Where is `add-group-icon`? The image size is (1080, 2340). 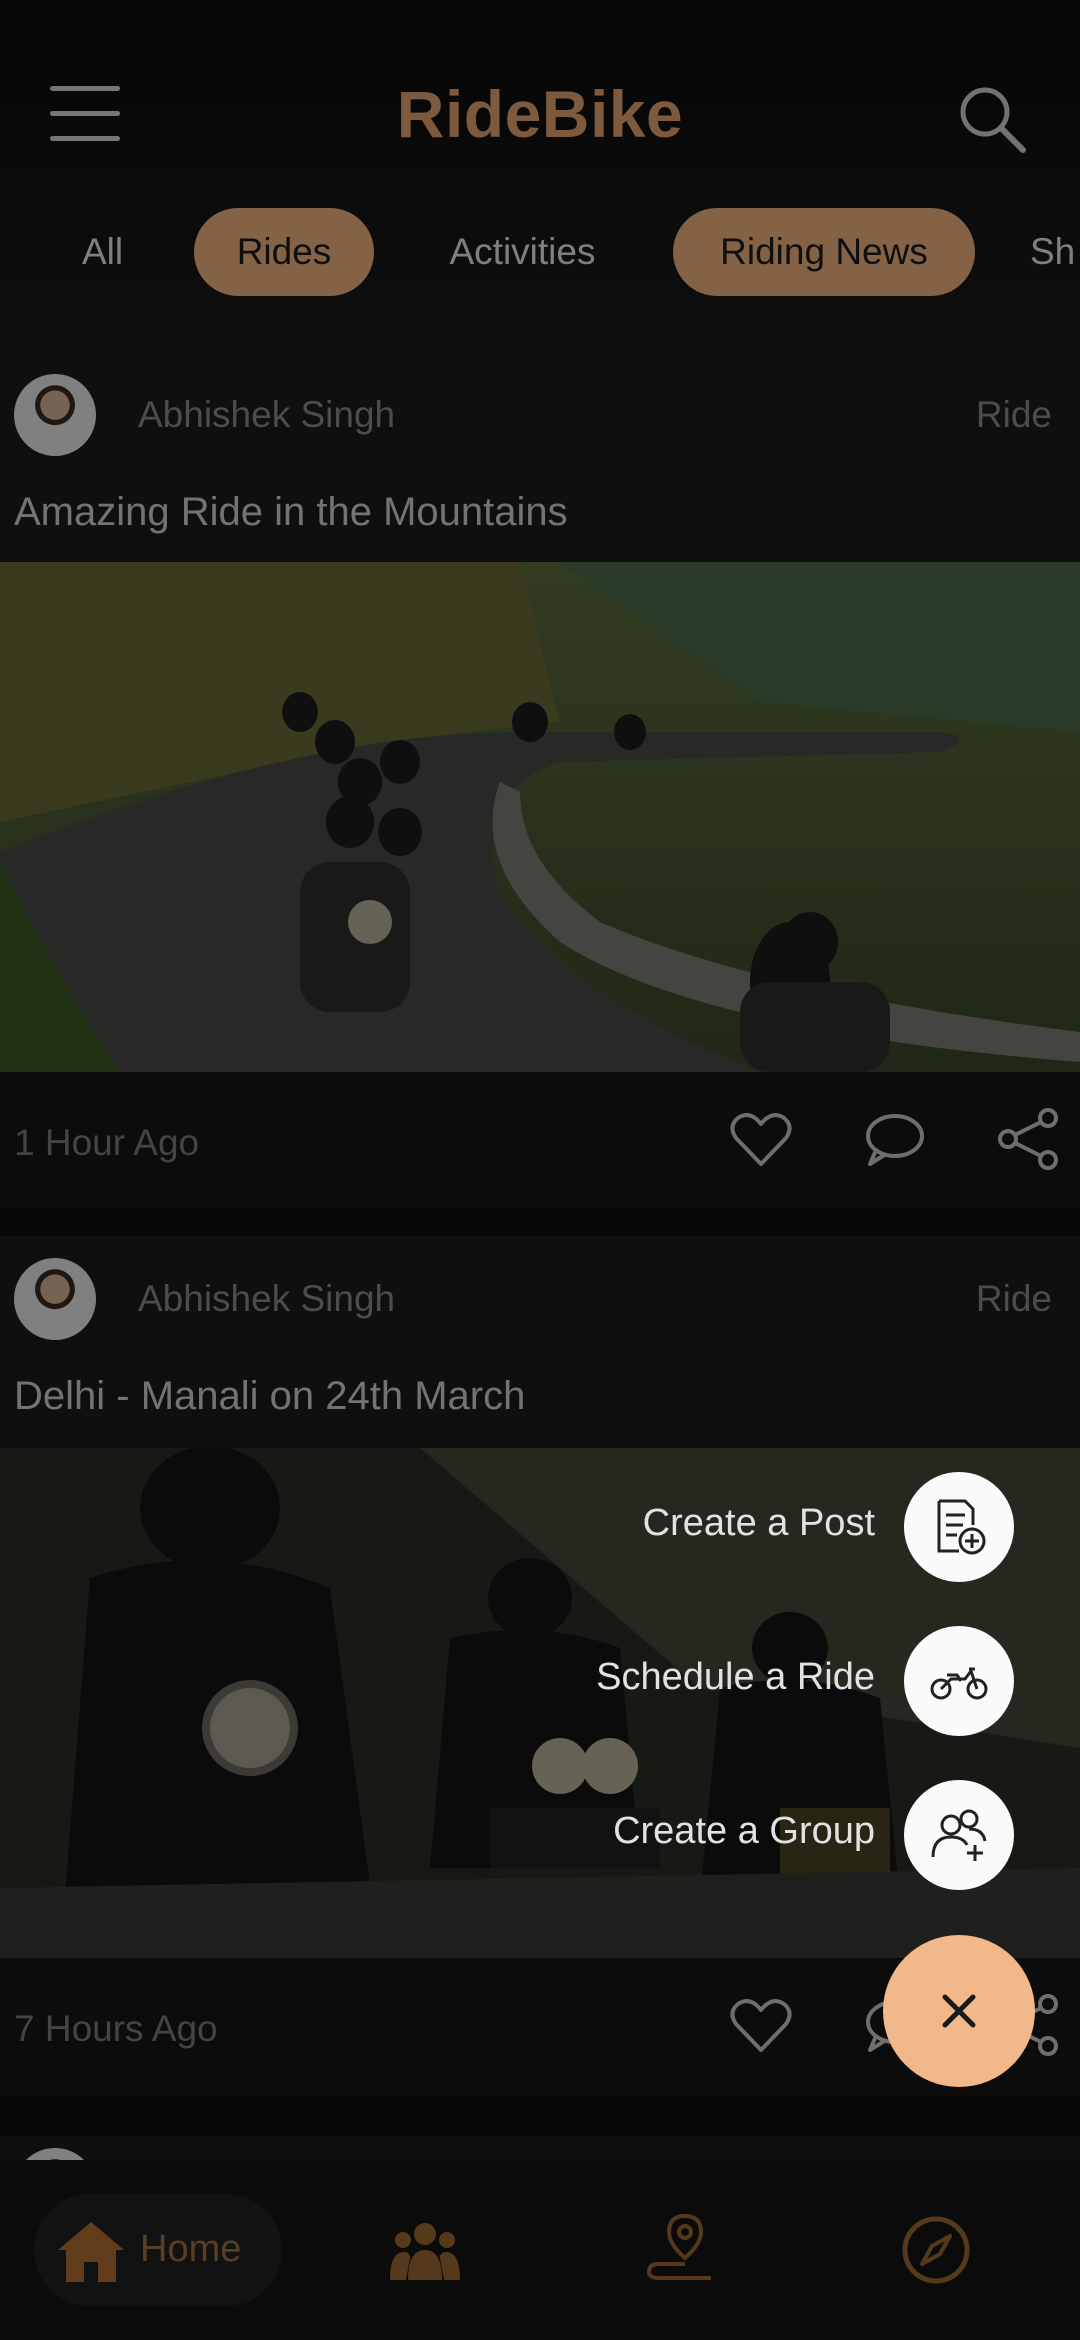
add-group-icon is located at coordinates (959, 1835).